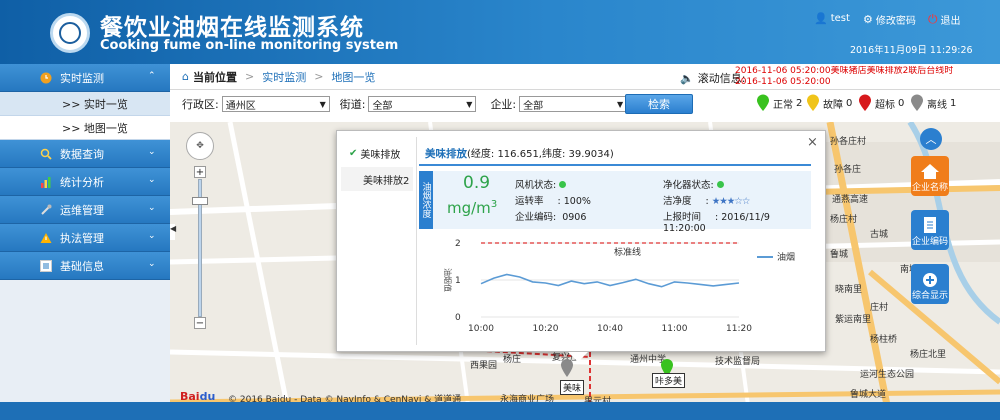 The height and width of the screenshot is (420, 1000). What do you see at coordinates (85, 182) in the screenshot?
I see `sidebar-item-statistics: 统计分析 ⌄` at bounding box center [85, 182].